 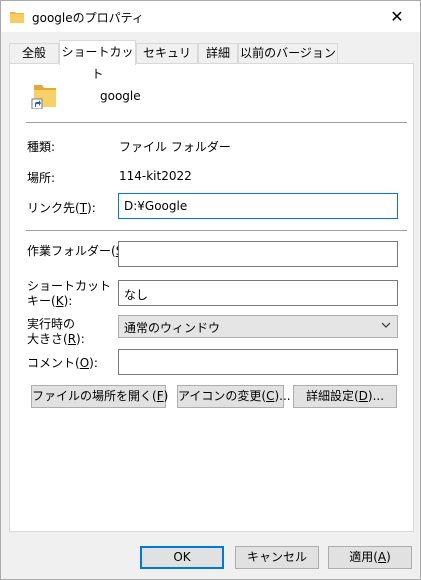 I want to click on tab-label: 全般, so click(x=33, y=53).